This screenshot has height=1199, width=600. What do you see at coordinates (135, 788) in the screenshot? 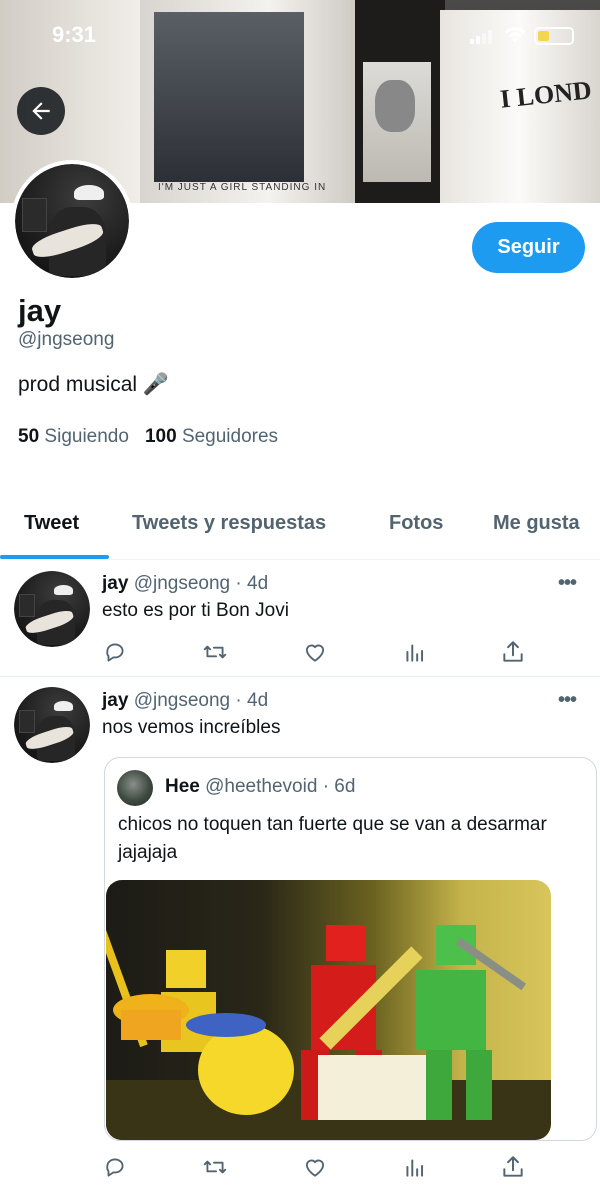
I see `quoted-tweet-avatar` at bounding box center [135, 788].